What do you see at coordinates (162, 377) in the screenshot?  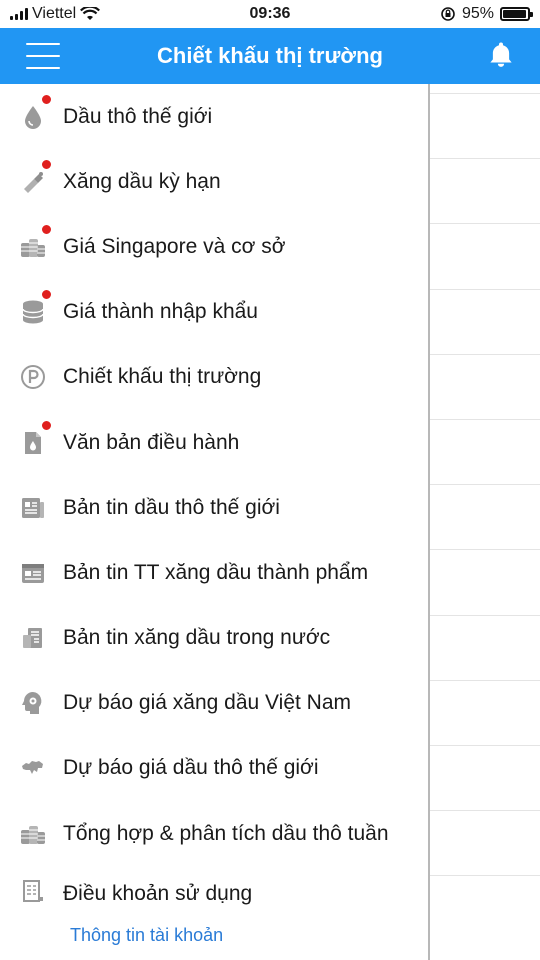 I see `menu-item-label: Chiết khấu thị trường` at bounding box center [162, 377].